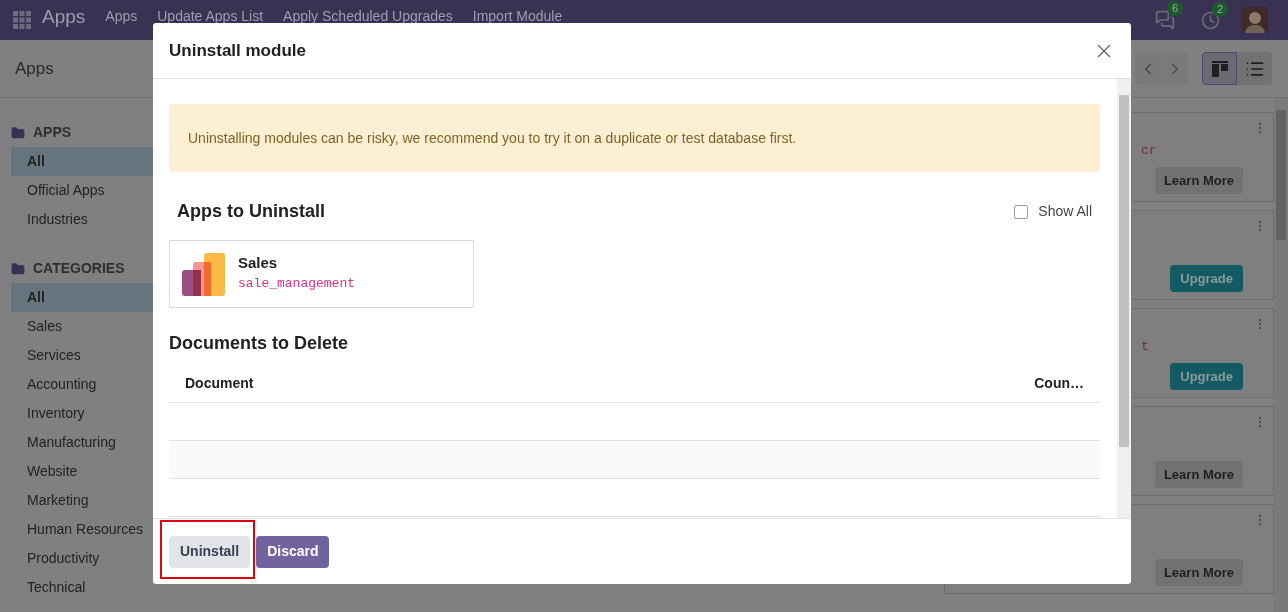 This screenshot has height=612, width=1288. What do you see at coordinates (634, 138) in the screenshot?
I see `warning-alert: Uninstalling modules can be risky, we recommend you to try it on a duplicate or test database first.` at bounding box center [634, 138].